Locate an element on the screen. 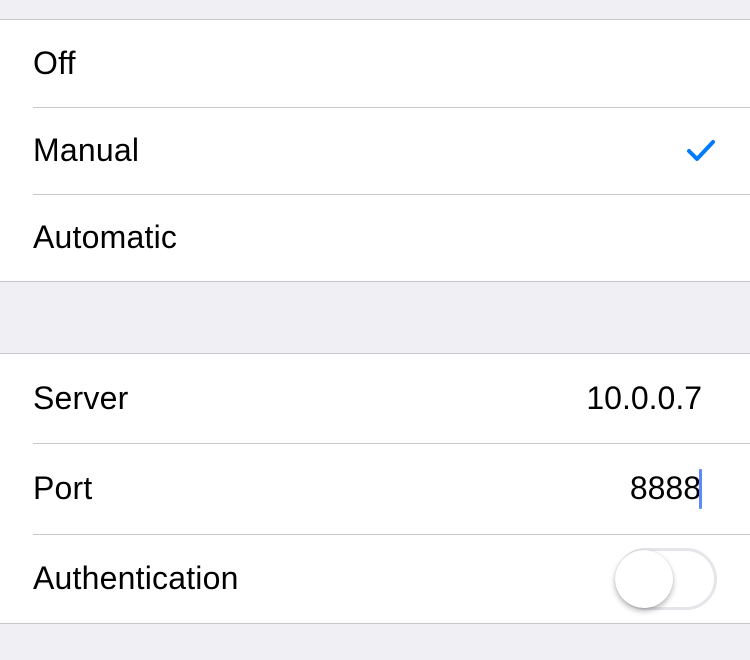  port-input is located at coordinates (601, 488).